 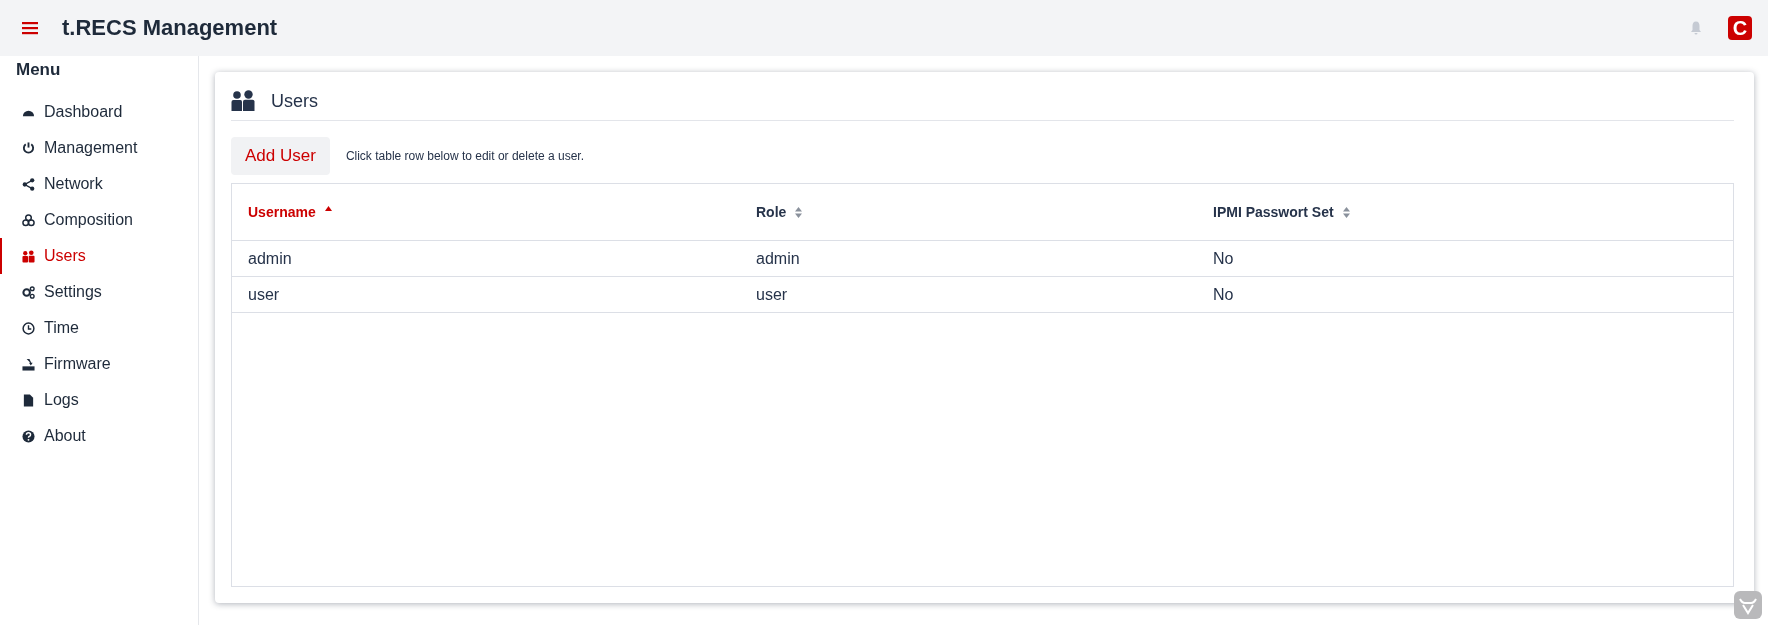 I want to click on sidebar-item: Dashboard, so click(x=99, y=112).